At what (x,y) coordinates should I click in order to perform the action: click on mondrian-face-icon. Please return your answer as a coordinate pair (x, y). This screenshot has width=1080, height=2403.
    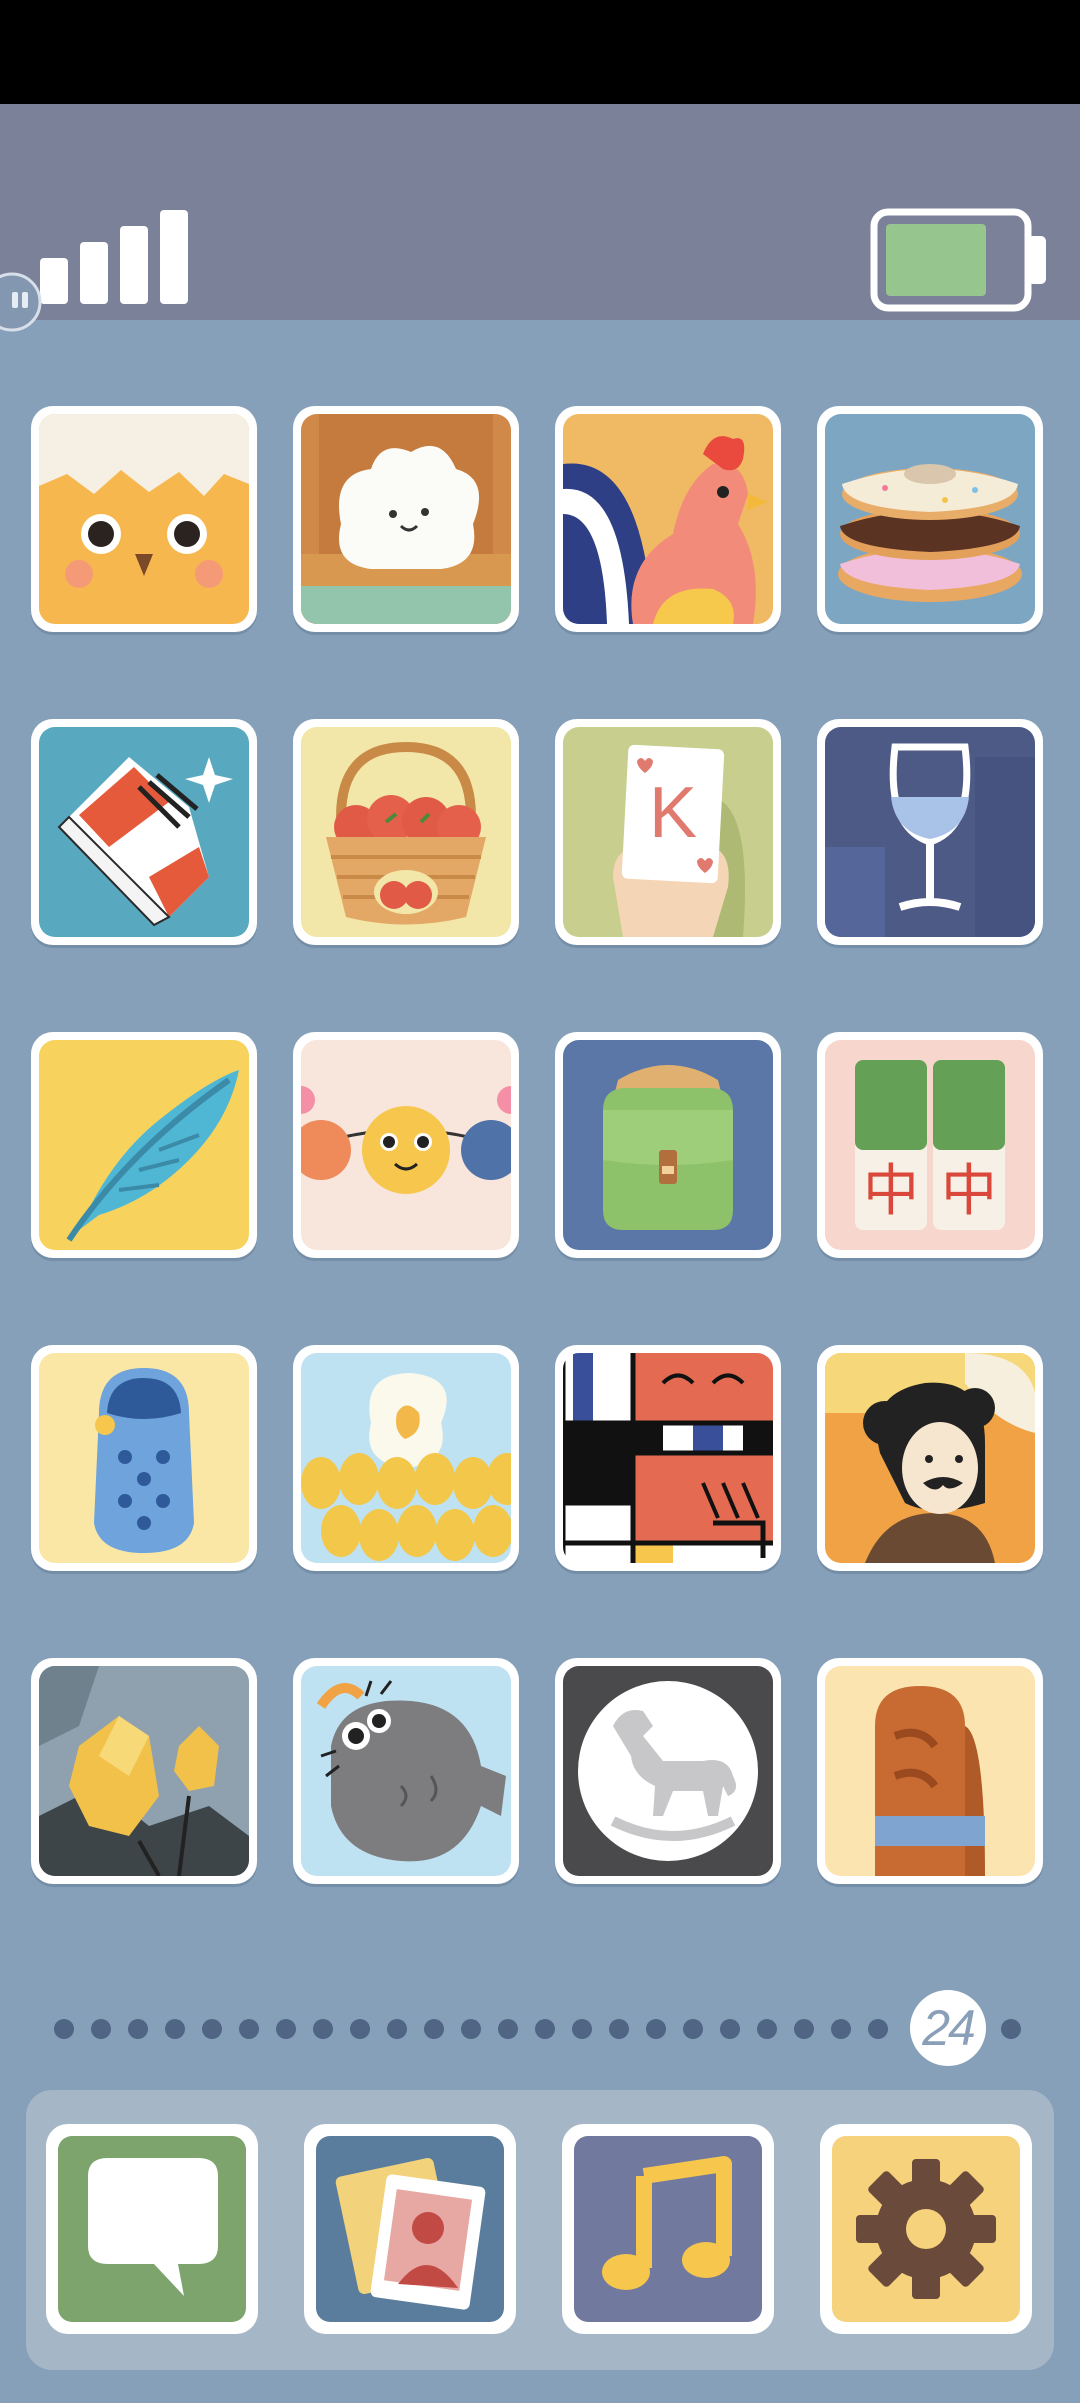
    Looking at the image, I should click on (668, 1458).